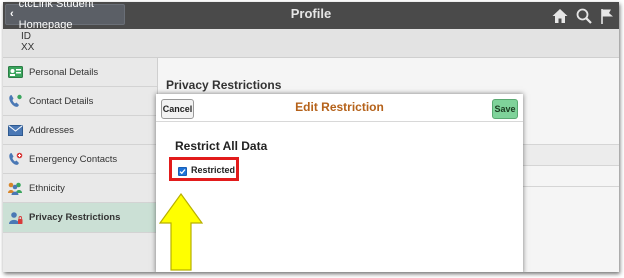 This screenshot has width=624, height=278. I want to click on sidebar-item-emergency-contacts: Emergency Contacts, so click(80, 159).